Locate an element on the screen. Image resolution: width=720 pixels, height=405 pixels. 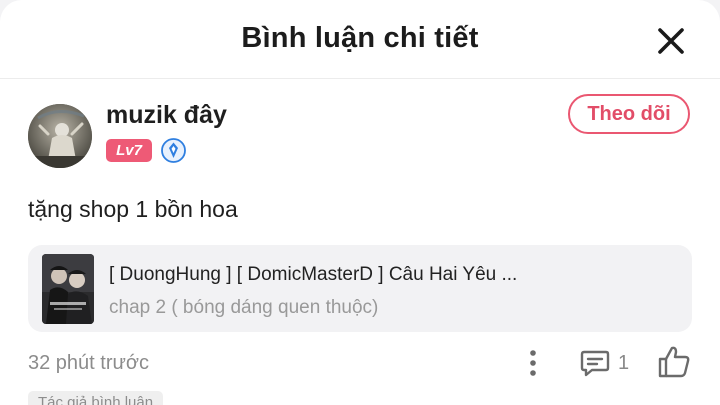
reply-button: 1 is located at coordinates (608, 363).